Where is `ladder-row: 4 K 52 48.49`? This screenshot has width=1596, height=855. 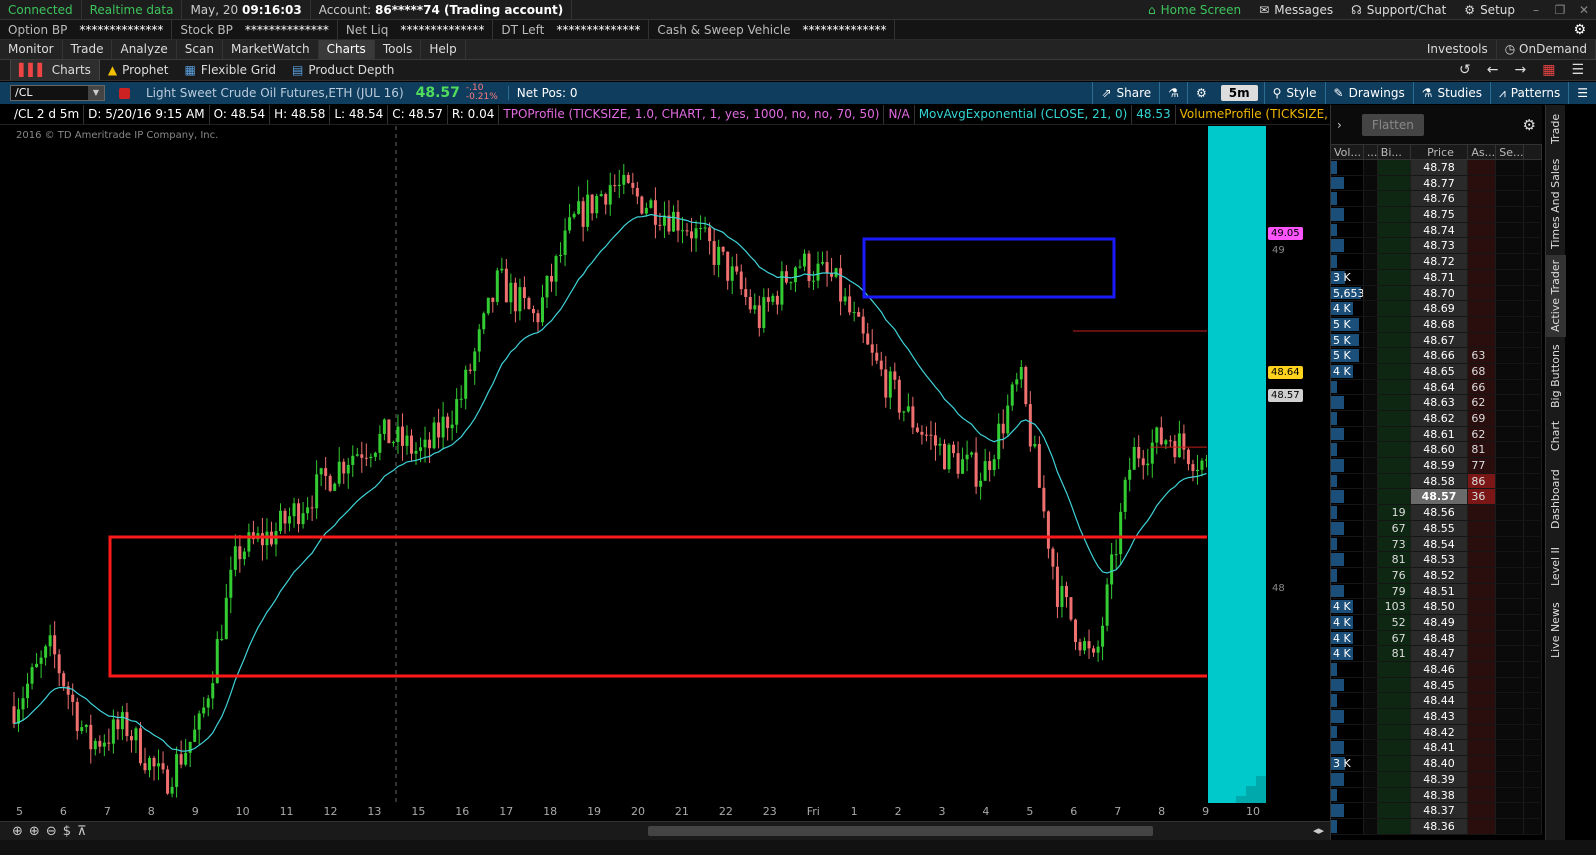
ladder-row: 4 K 52 48.49 is located at coordinates (1436, 622).